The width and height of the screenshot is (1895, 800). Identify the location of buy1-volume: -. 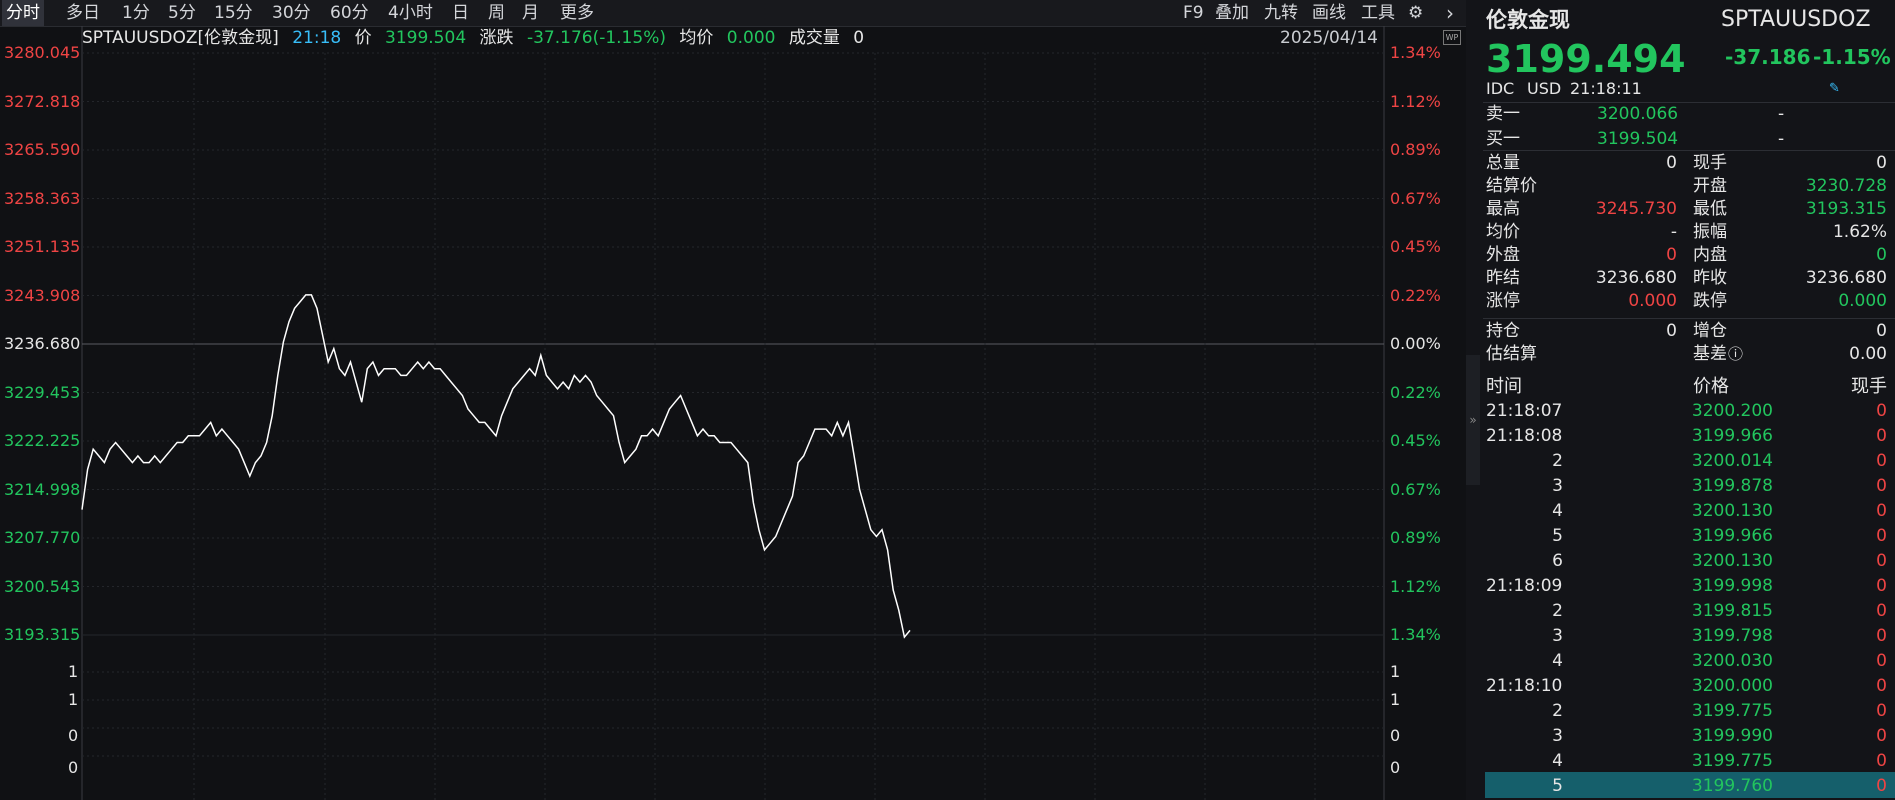
(1781, 139).